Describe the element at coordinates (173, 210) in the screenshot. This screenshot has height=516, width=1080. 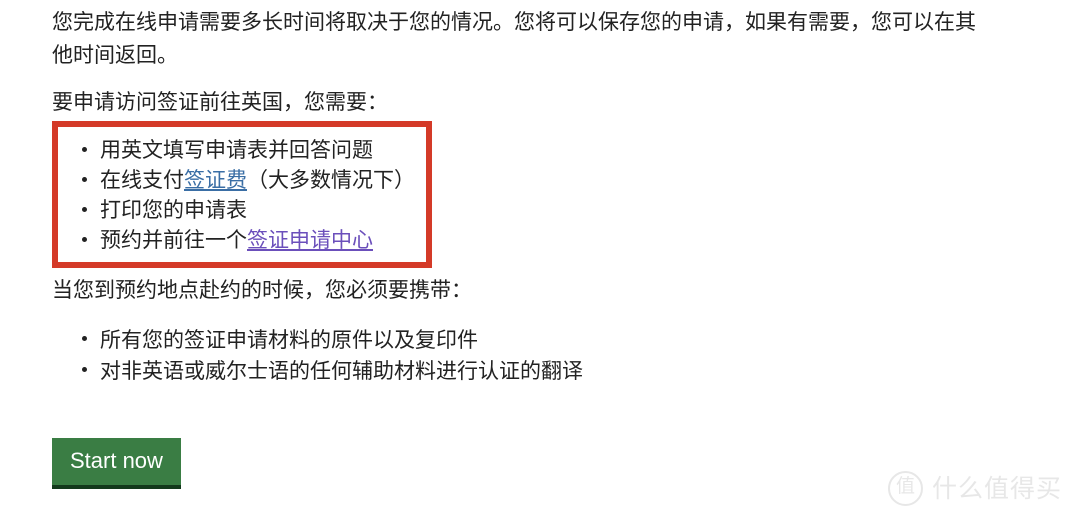
I see `list-item-text: 打印您的申请表` at that location.